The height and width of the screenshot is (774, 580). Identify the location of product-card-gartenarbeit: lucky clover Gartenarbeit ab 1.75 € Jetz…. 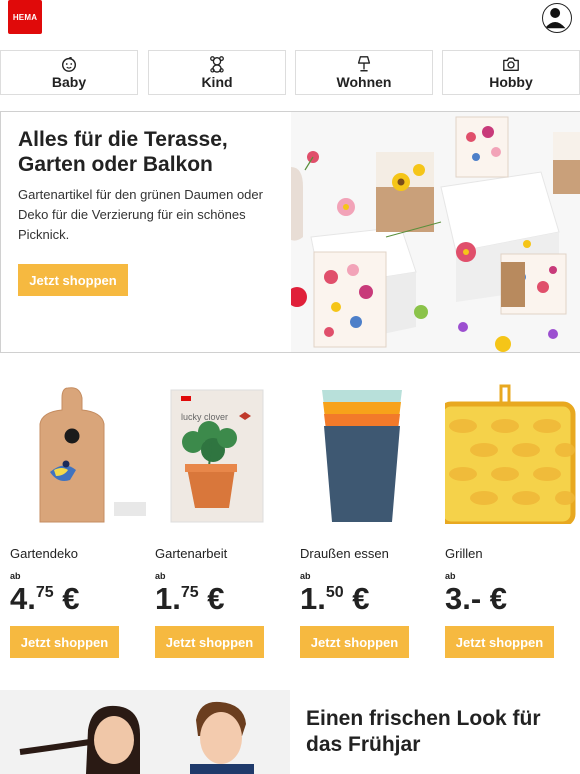
(225, 521).